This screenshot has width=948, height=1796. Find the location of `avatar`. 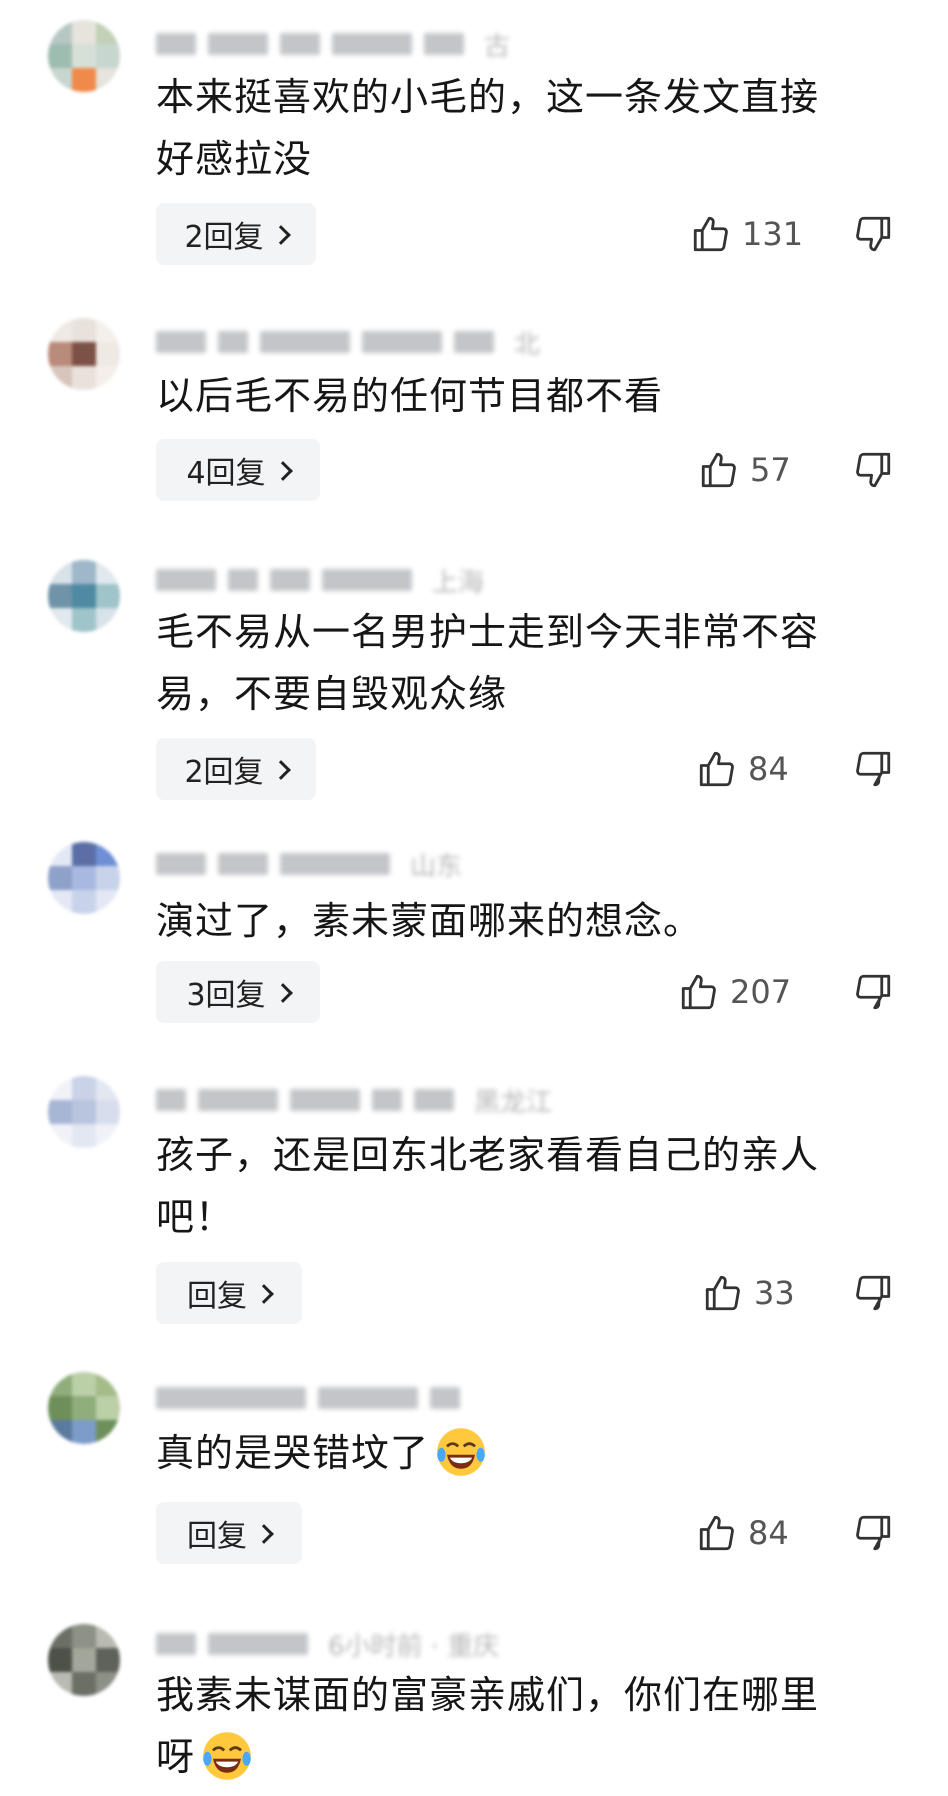

avatar is located at coordinates (84, 1660).